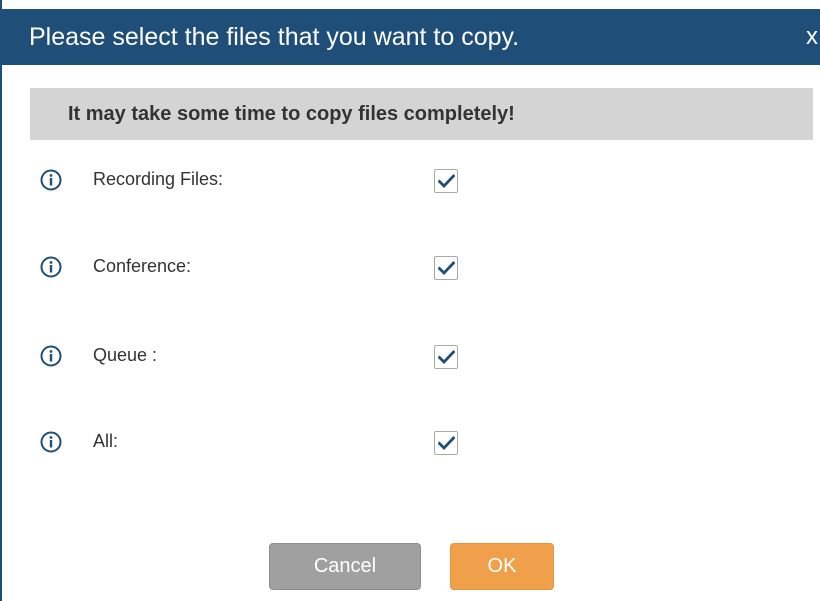  Describe the element at coordinates (411, 180) in the screenshot. I see `option-row-recording-files: Recording Files:` at that location.